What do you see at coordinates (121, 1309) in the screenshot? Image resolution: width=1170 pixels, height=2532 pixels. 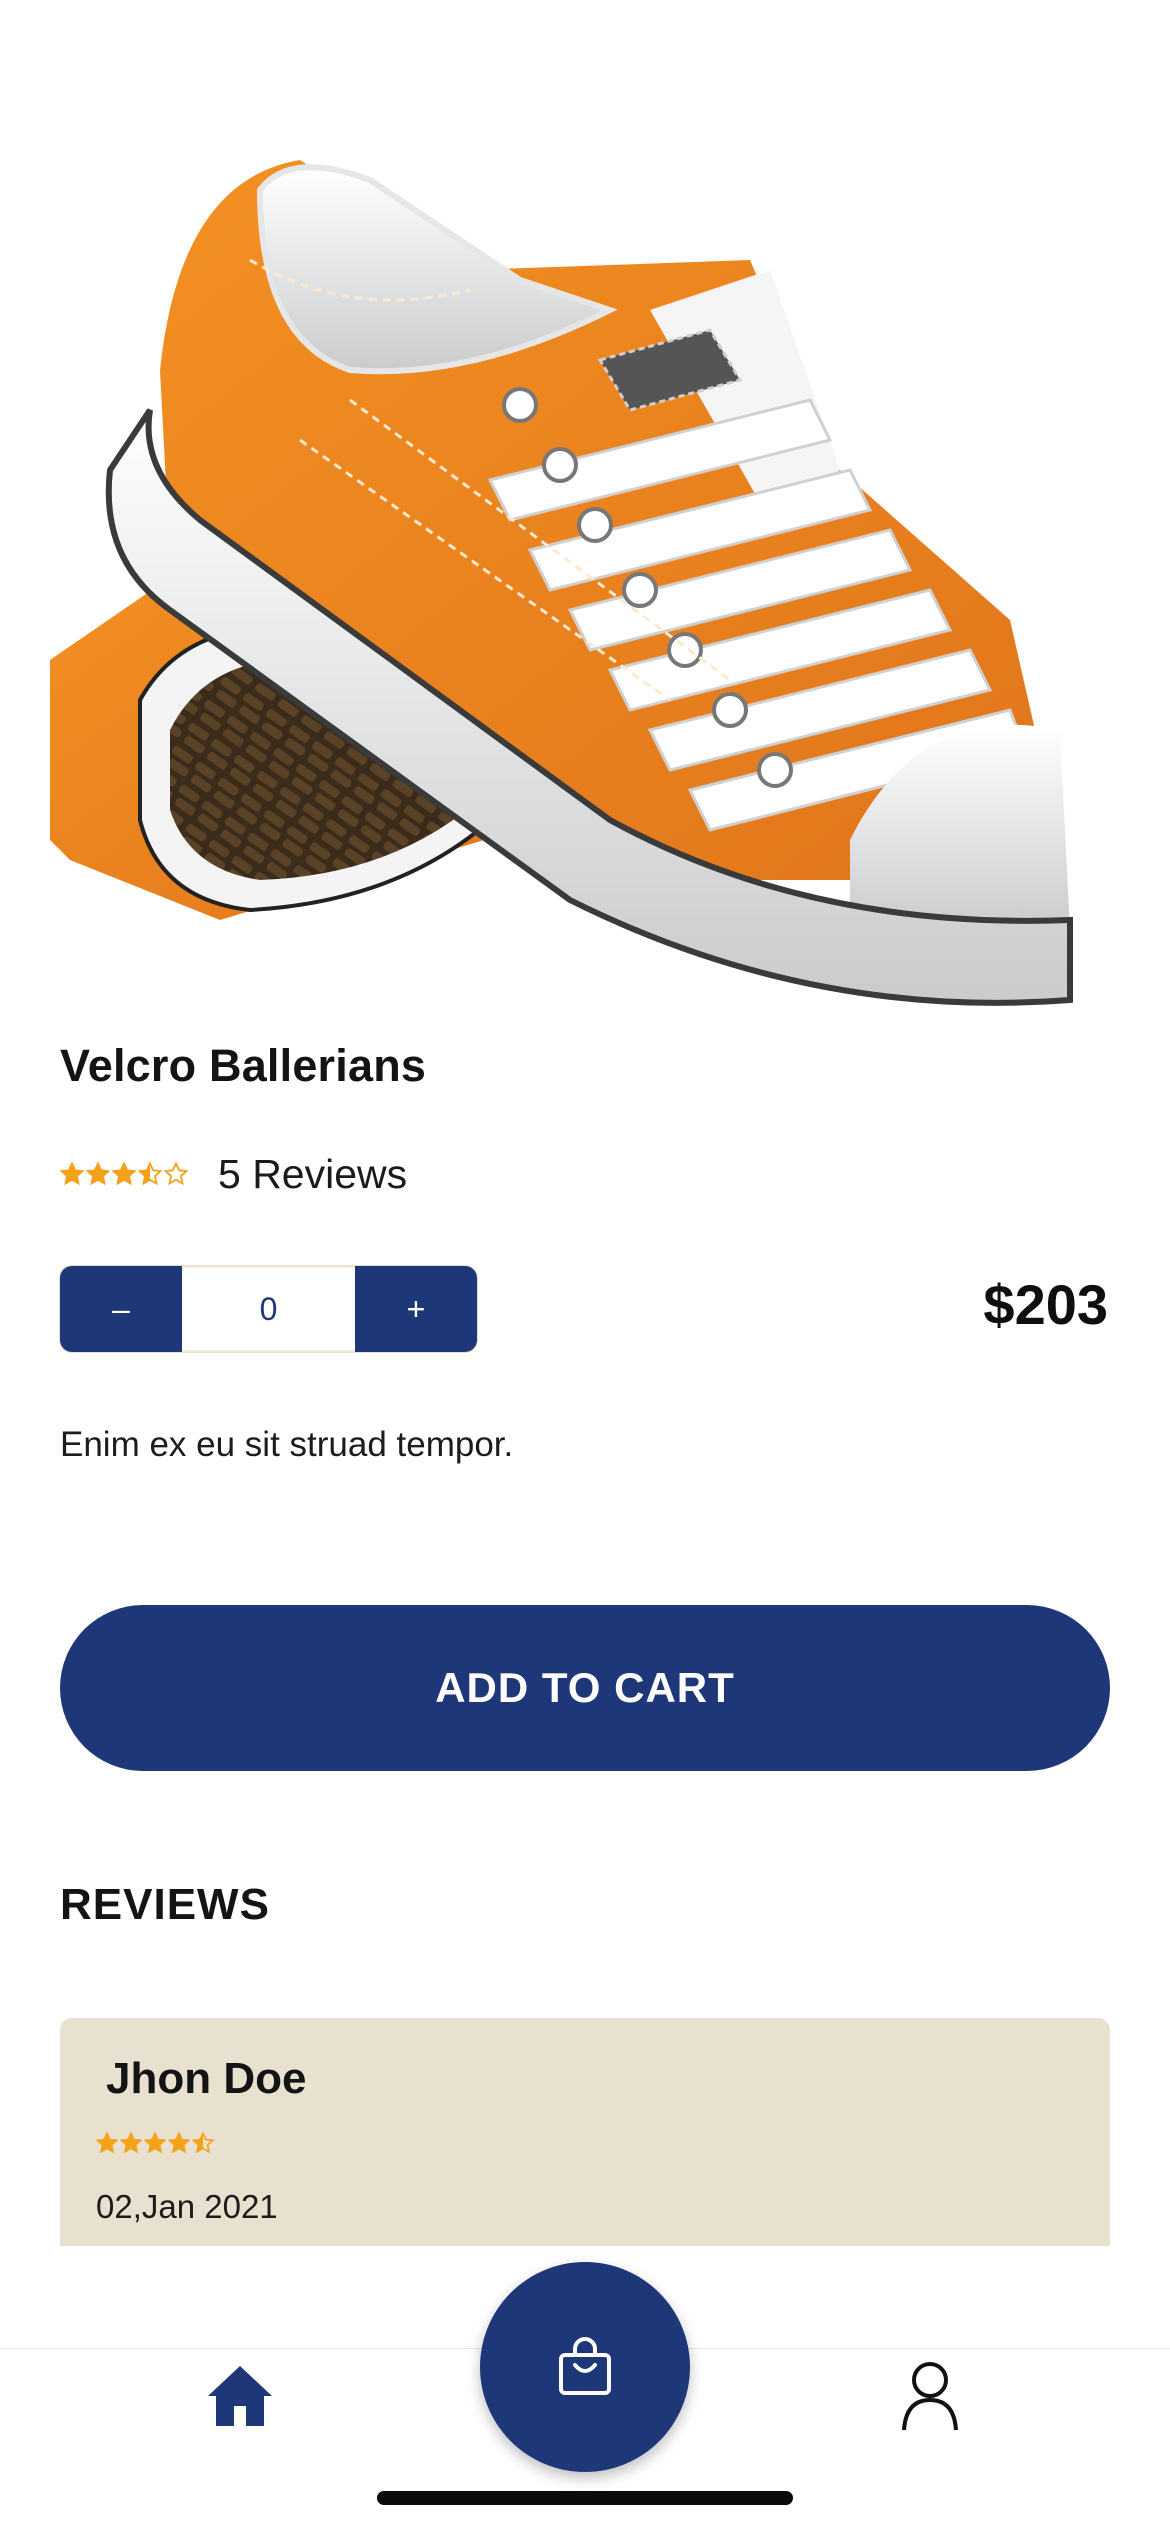 I see `decrease-quantity-button: –` at bounding box center [121, 1309].